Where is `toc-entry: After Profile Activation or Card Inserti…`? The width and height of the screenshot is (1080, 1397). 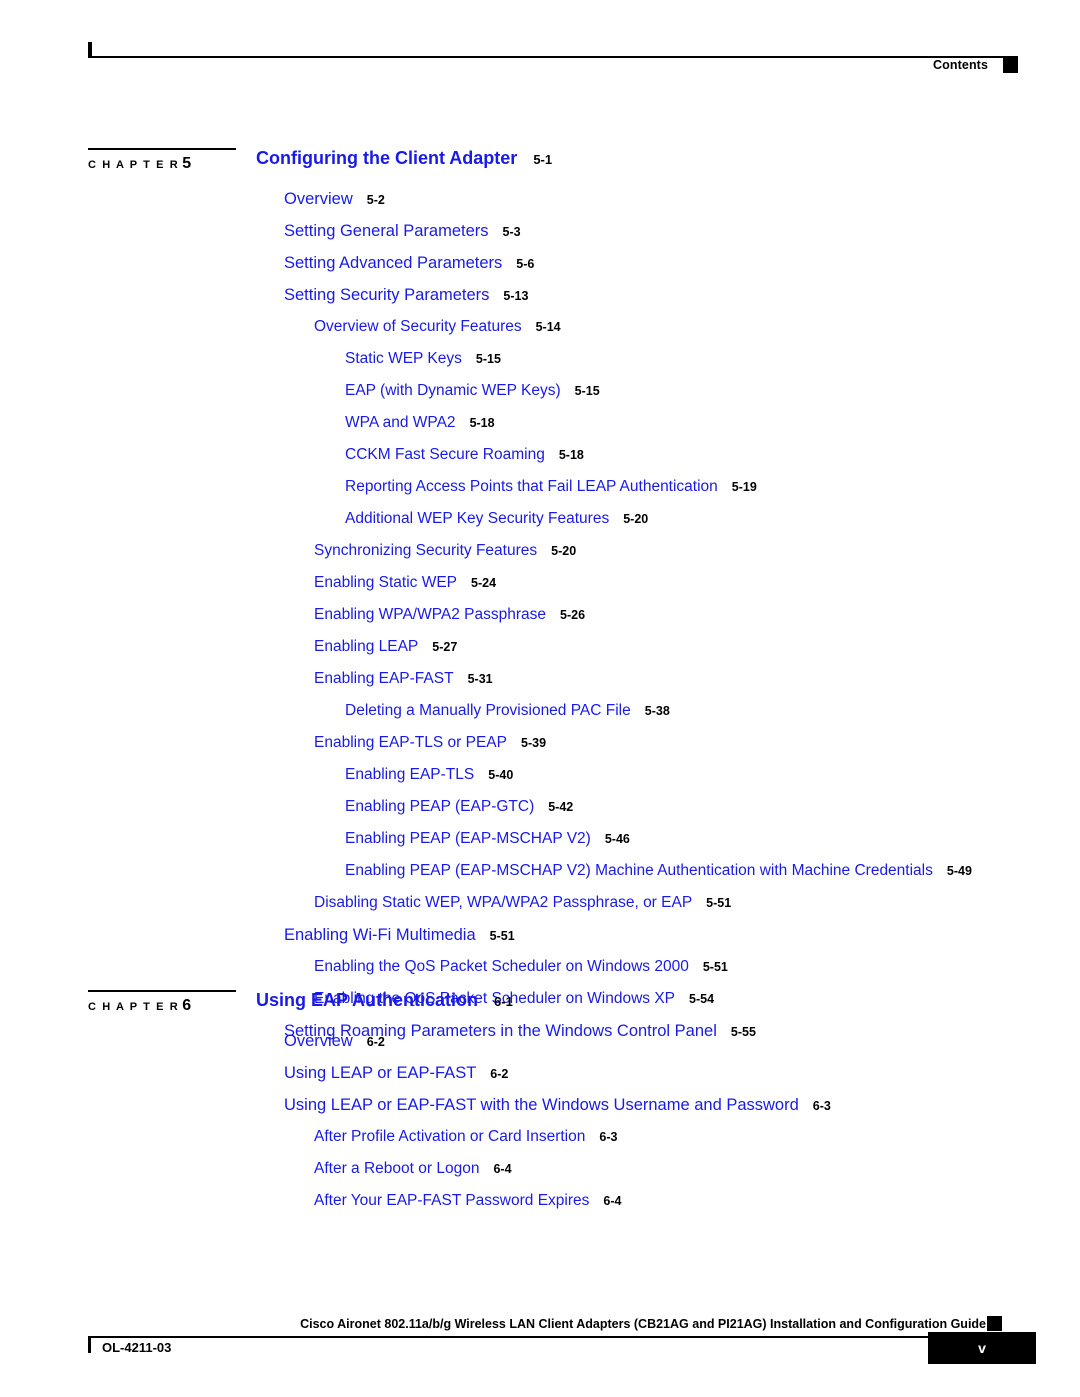 toc-entry: After Profile Activation or Card Inserti… is located at coordinates (637, 1144).